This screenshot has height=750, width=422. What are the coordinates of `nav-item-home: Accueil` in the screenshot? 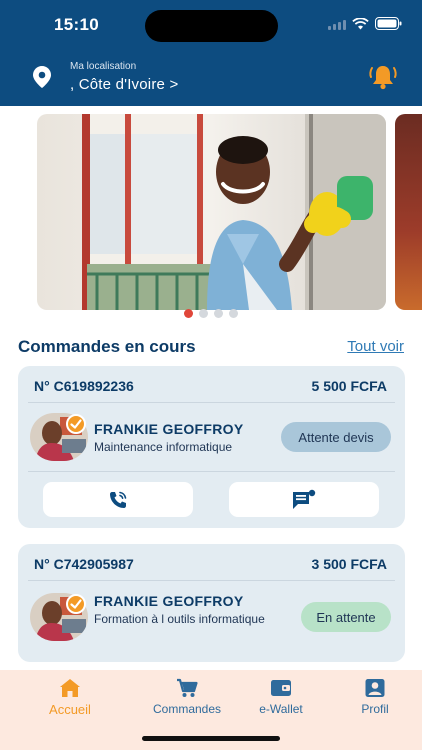 It's located at (70, 697).